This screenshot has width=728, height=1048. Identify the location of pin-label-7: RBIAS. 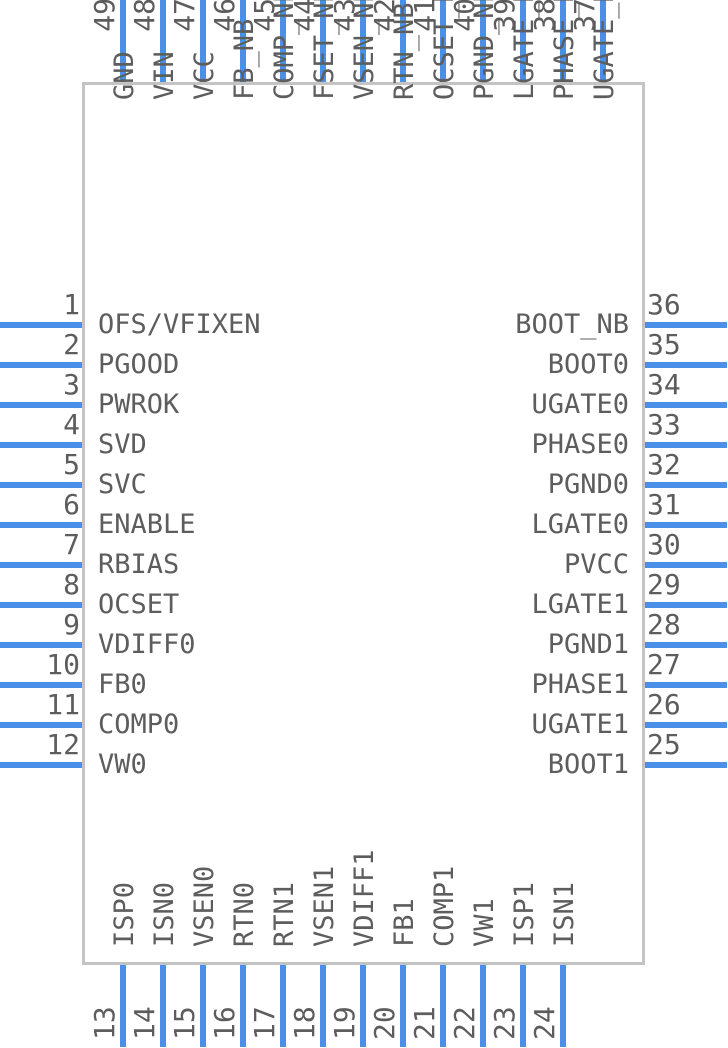
(139, 564).